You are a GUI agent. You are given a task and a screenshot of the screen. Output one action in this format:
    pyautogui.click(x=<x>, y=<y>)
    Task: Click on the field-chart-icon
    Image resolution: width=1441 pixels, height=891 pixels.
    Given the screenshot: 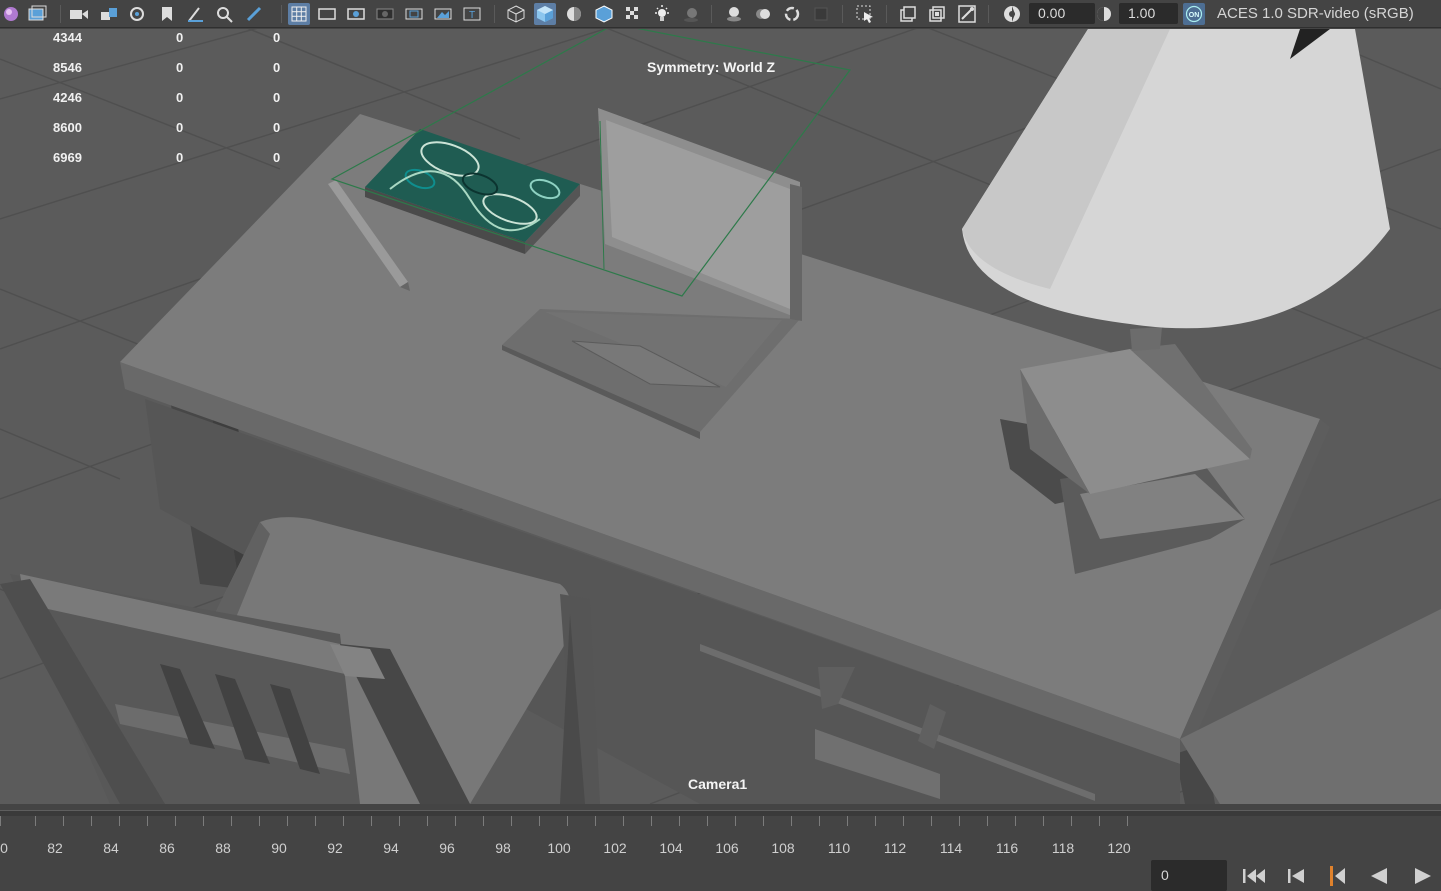 What is the action you would take?
    pyautogui.click(x=414, y=14)
    